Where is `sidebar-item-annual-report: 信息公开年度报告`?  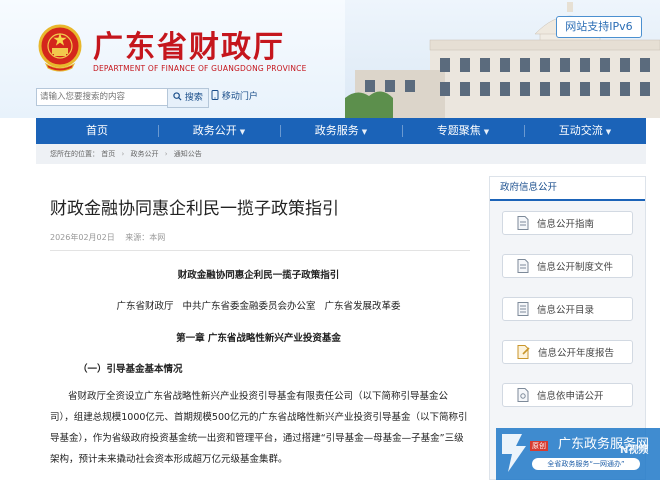 sidebar-item-annual-report: 信息公开年度报告 is located at coordinates (567, 352).